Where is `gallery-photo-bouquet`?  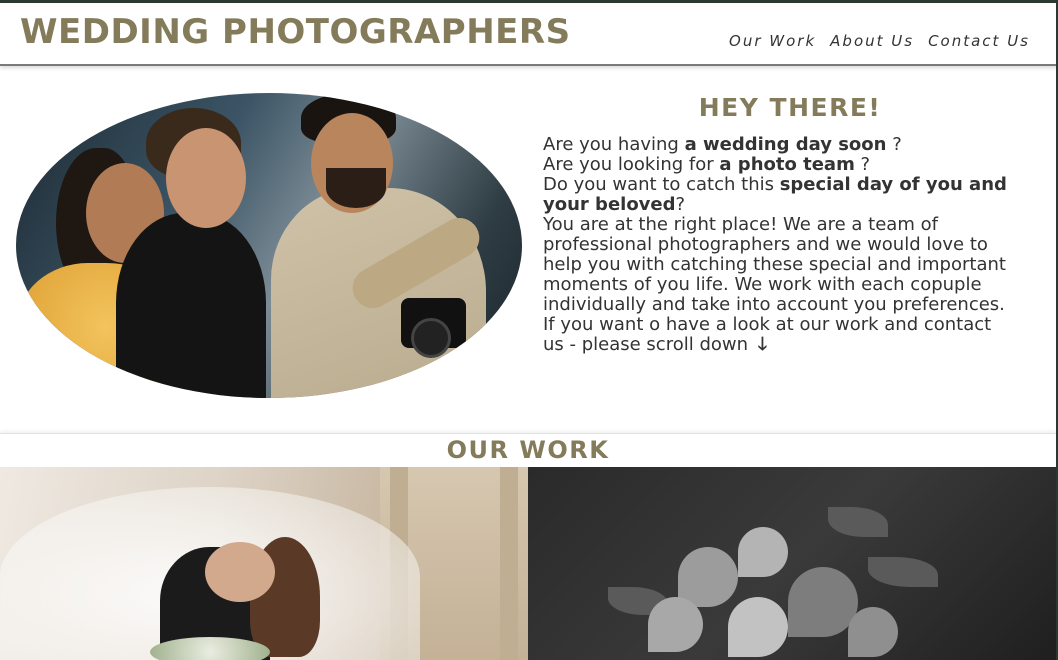 gallery-photo-bouquet is located at coordinates (792, 563).